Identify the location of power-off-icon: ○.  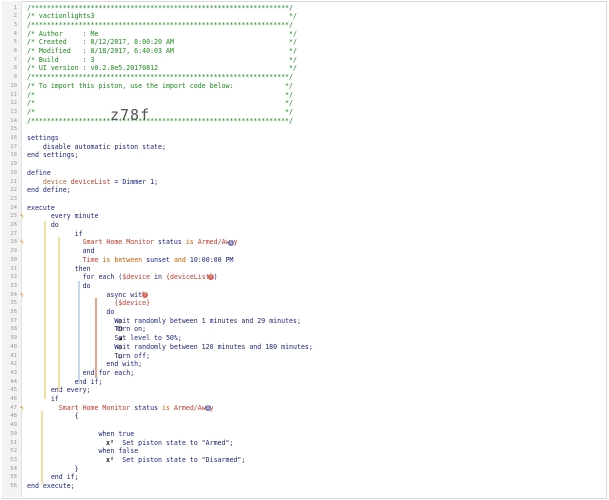
(120, 355).